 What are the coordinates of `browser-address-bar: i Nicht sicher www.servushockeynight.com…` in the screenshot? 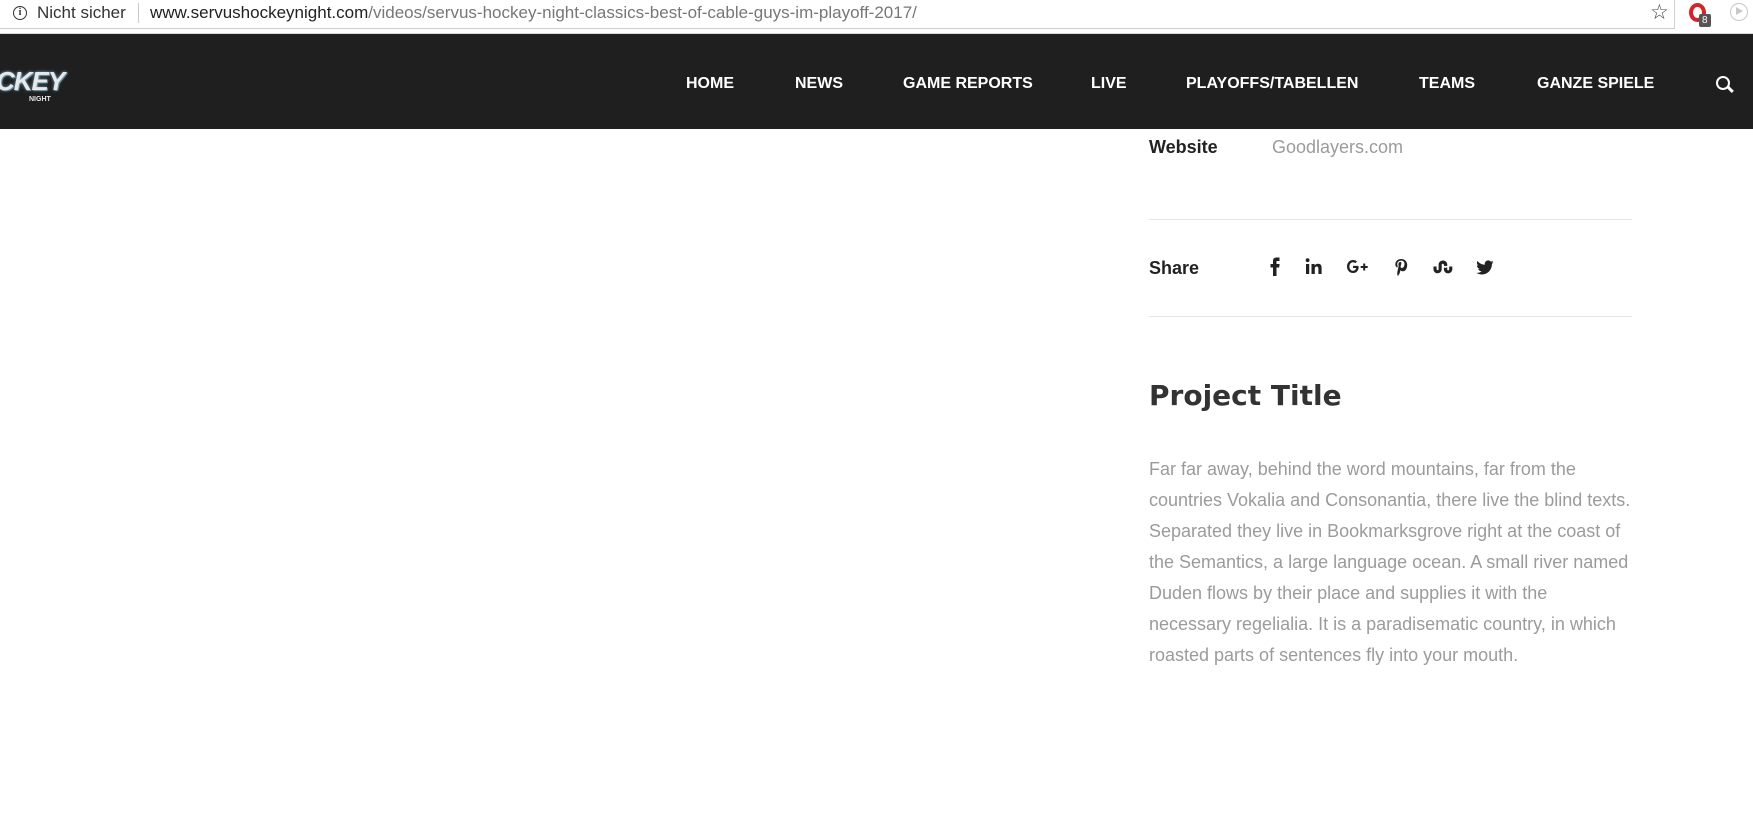 It's located at (876, 17).